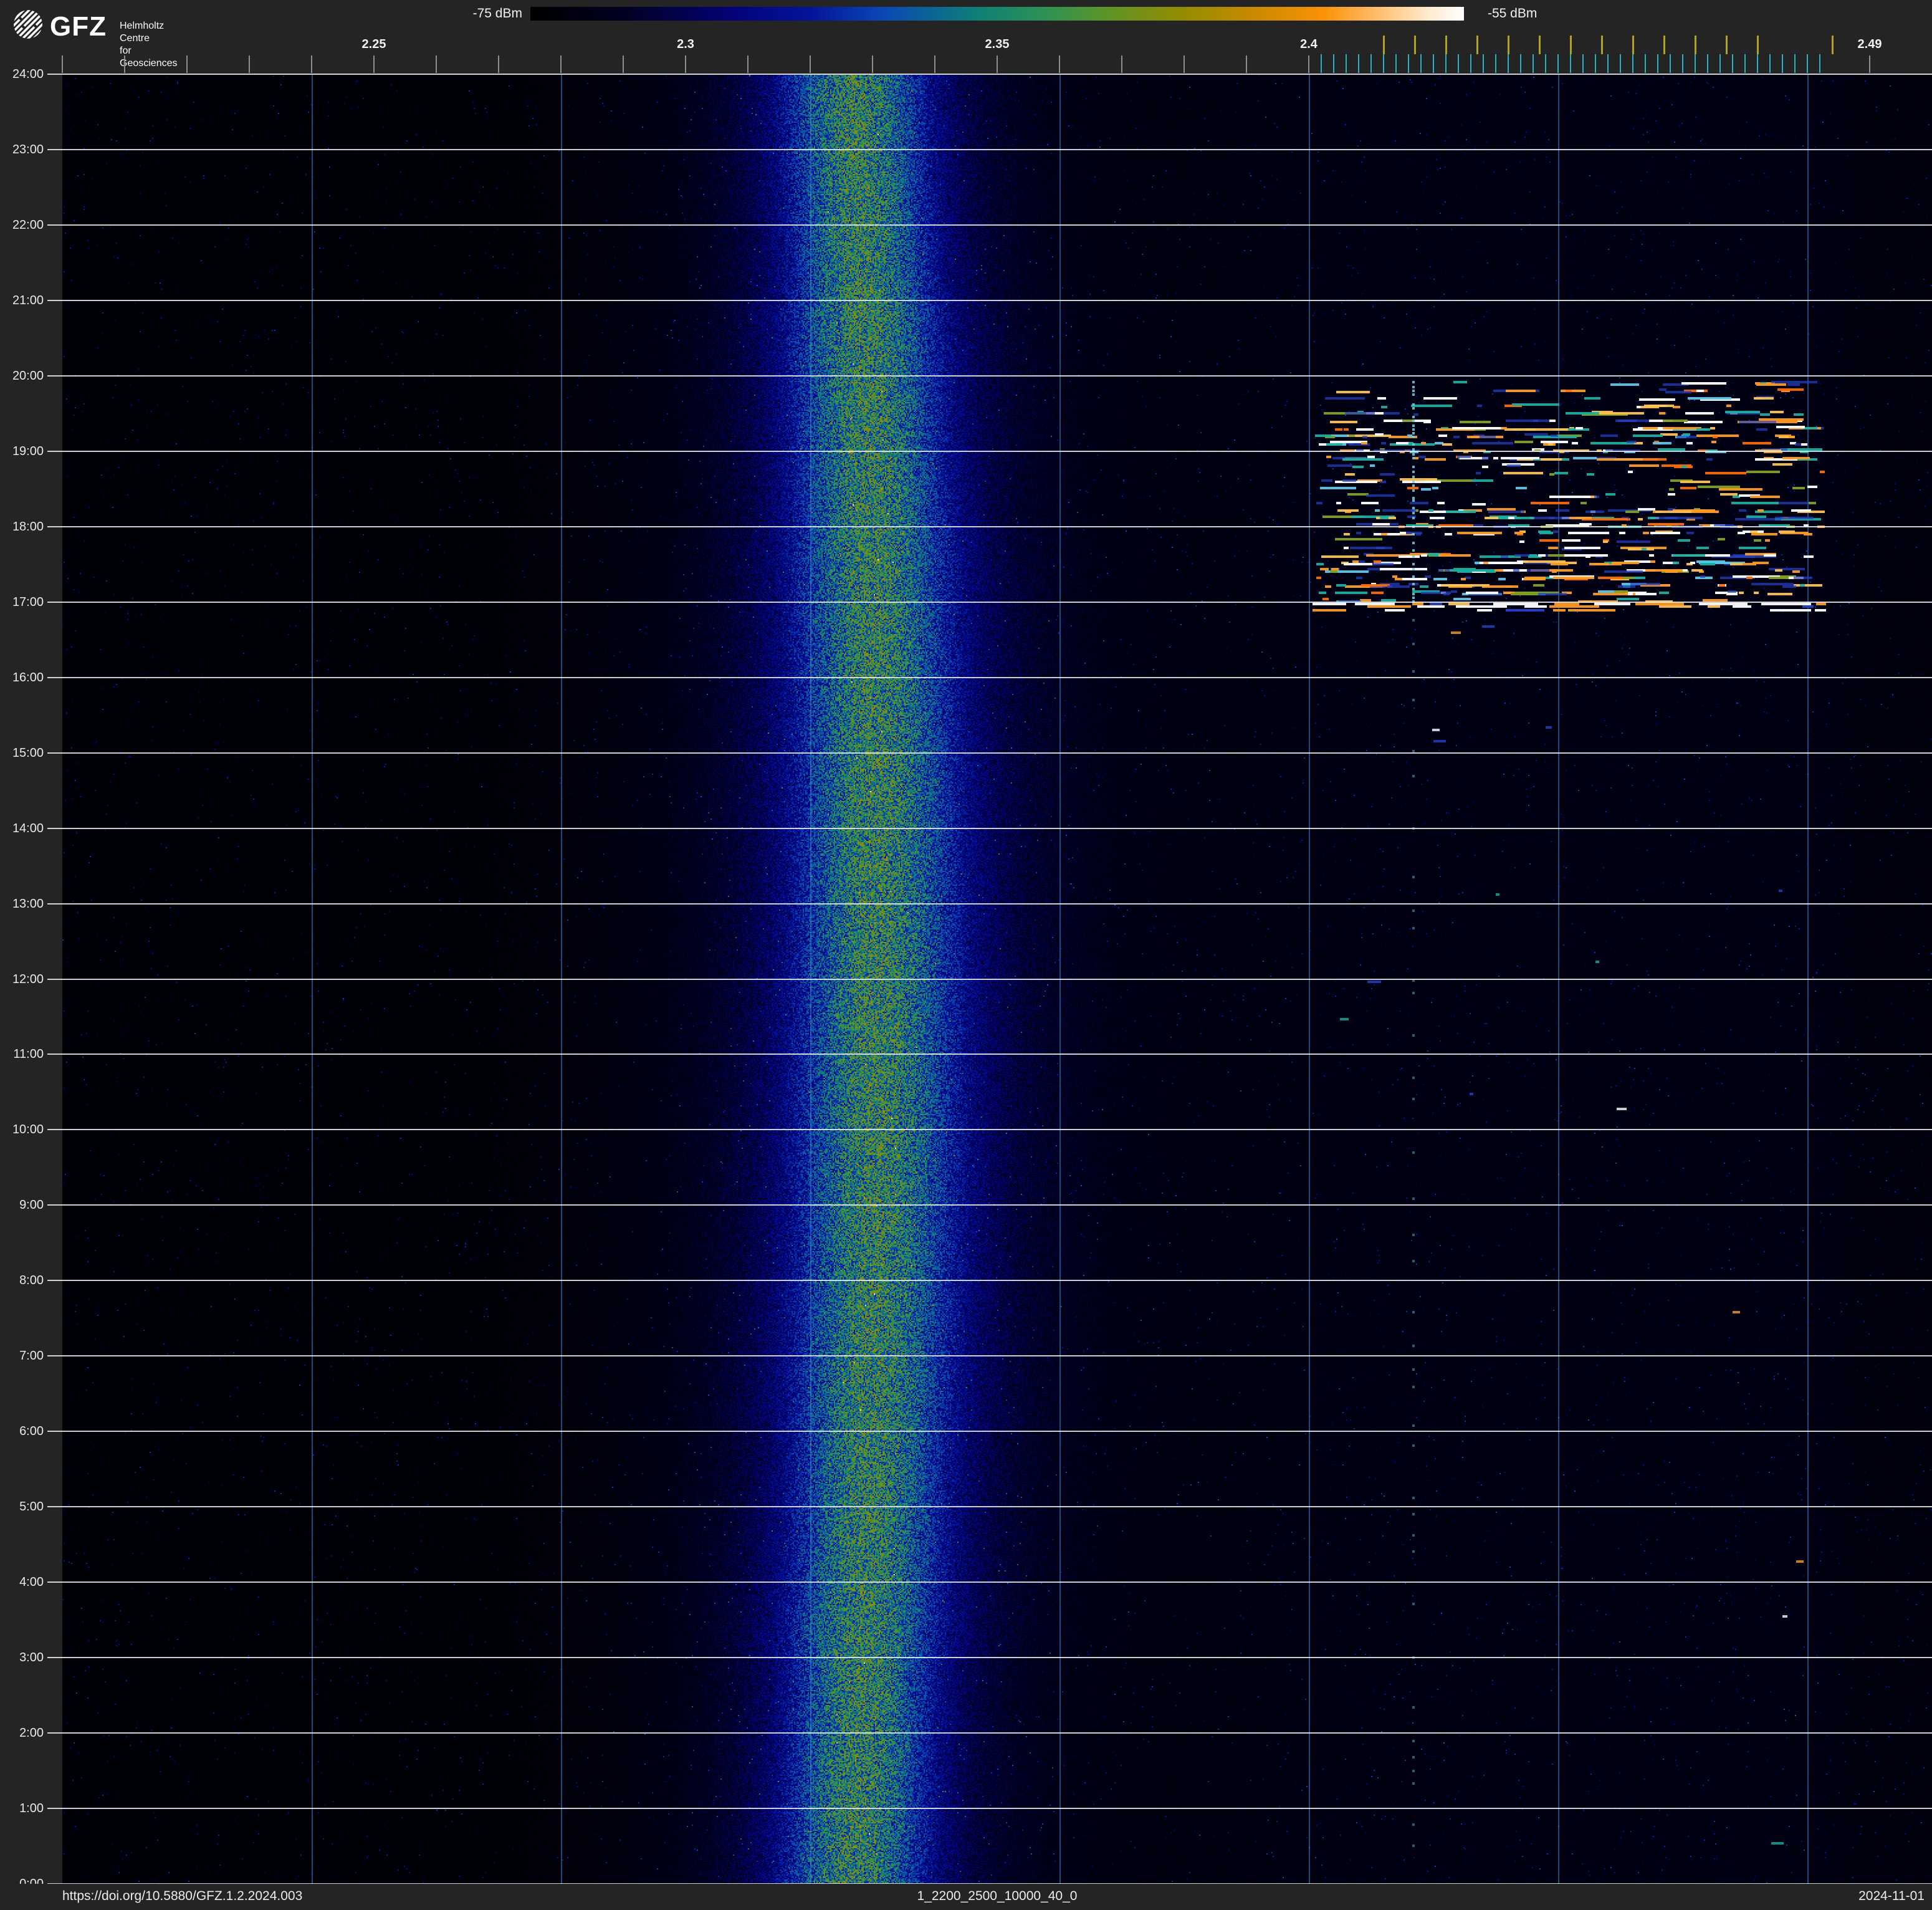 This screenshot has width=1932, height=1910. What do you see at coordinates (28, 903) in the screenshot?
I see `time-label: 13:00` at bounding box center [28, 903].